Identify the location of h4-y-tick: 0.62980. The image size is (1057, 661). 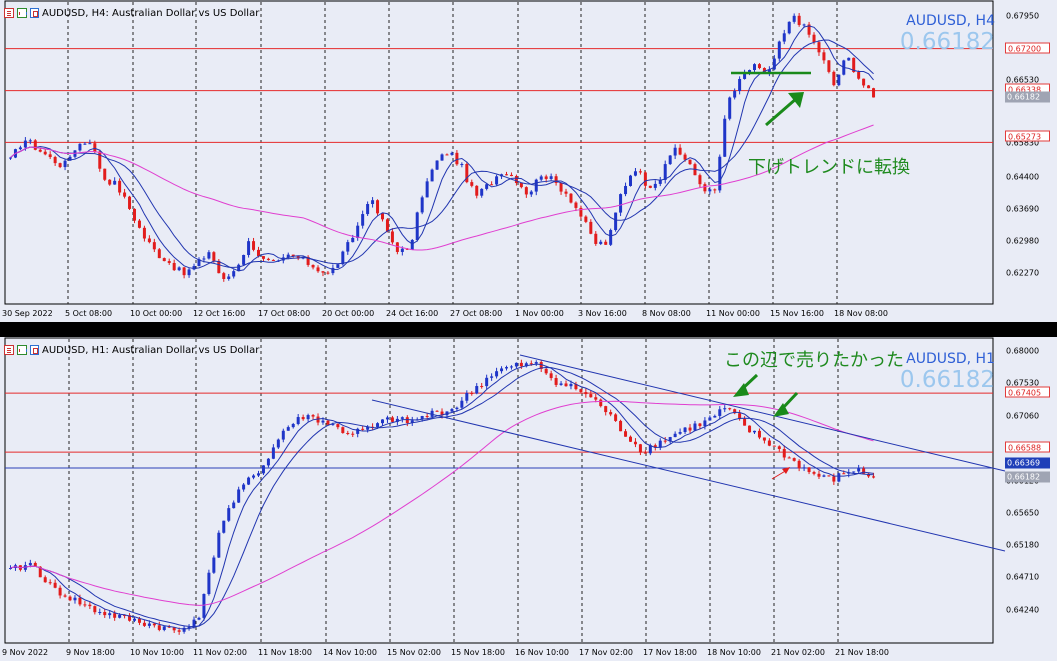
(1023, 241).